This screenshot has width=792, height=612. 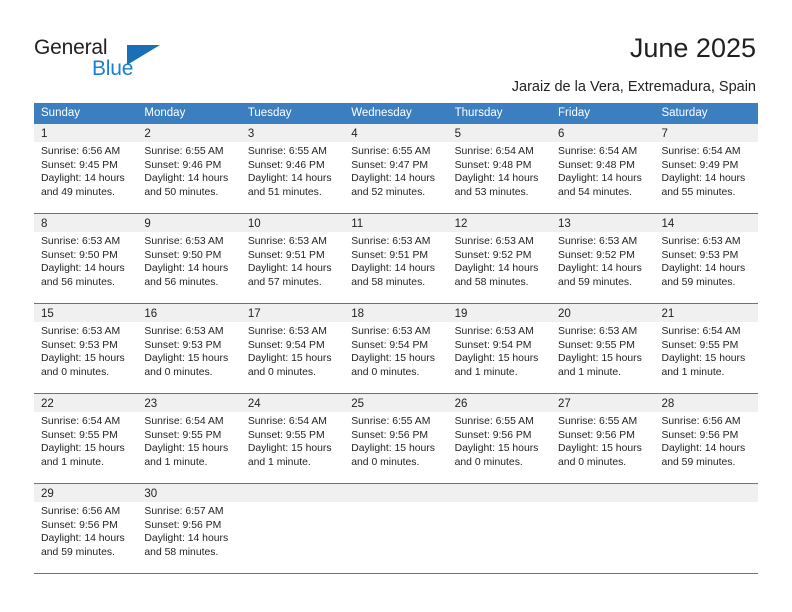 What do you see at coordinates (700, 255) in the screenshot?
I see `sunset-text: Sunset: 9:53 PM` at bounding box center [700, 255].